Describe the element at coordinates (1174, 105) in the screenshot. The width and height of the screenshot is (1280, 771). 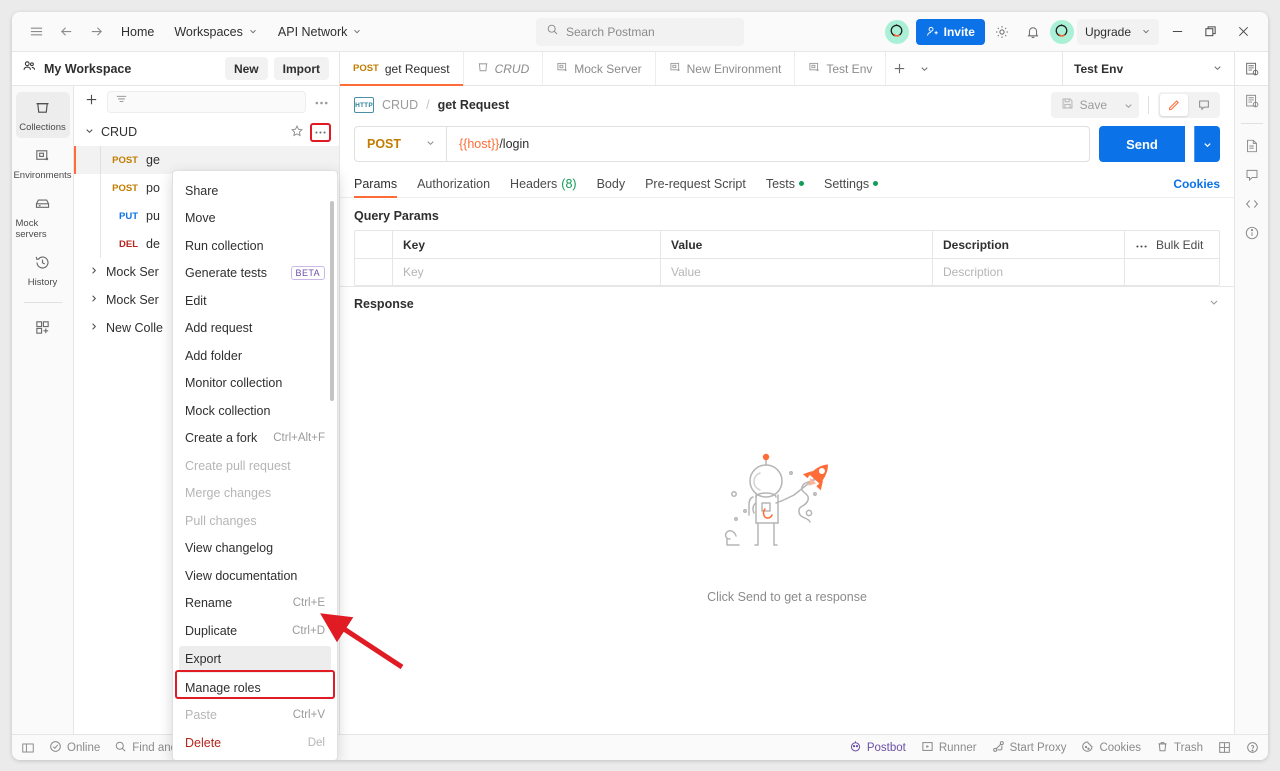
I see `pencil-icon` at that location.